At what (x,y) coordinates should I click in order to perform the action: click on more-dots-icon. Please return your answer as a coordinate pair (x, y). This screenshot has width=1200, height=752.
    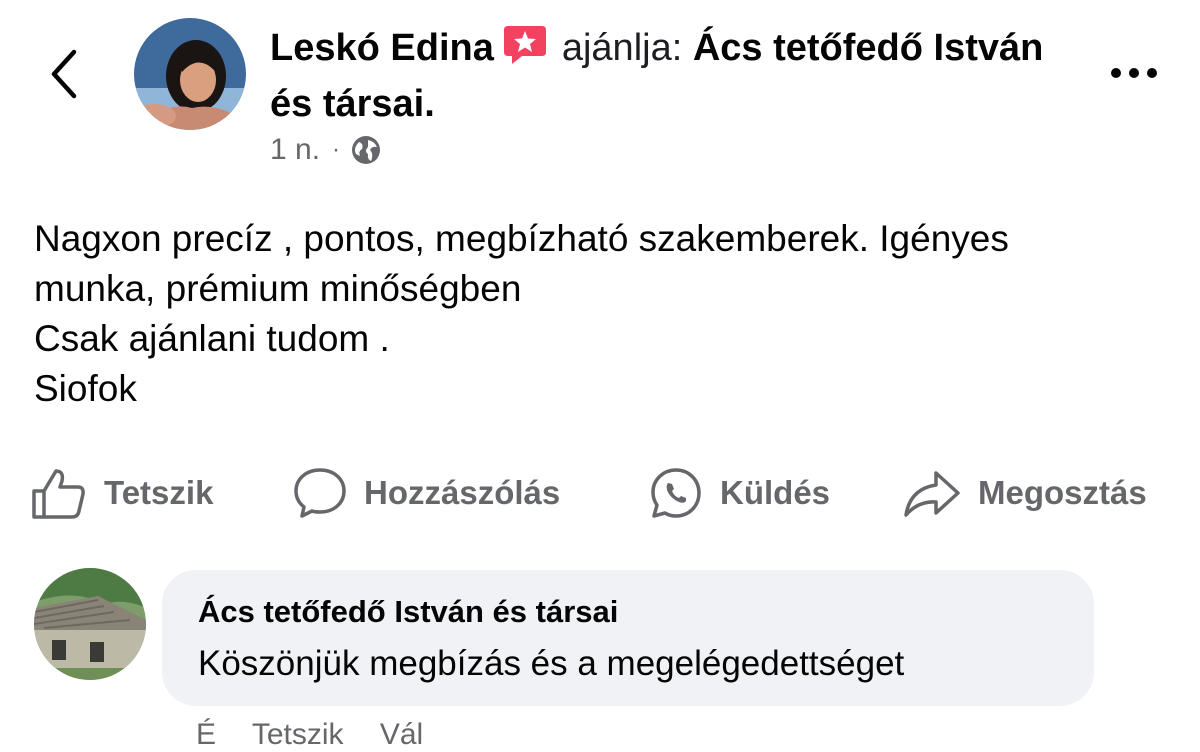
    Looking at the image, I should click on (1134, 73).